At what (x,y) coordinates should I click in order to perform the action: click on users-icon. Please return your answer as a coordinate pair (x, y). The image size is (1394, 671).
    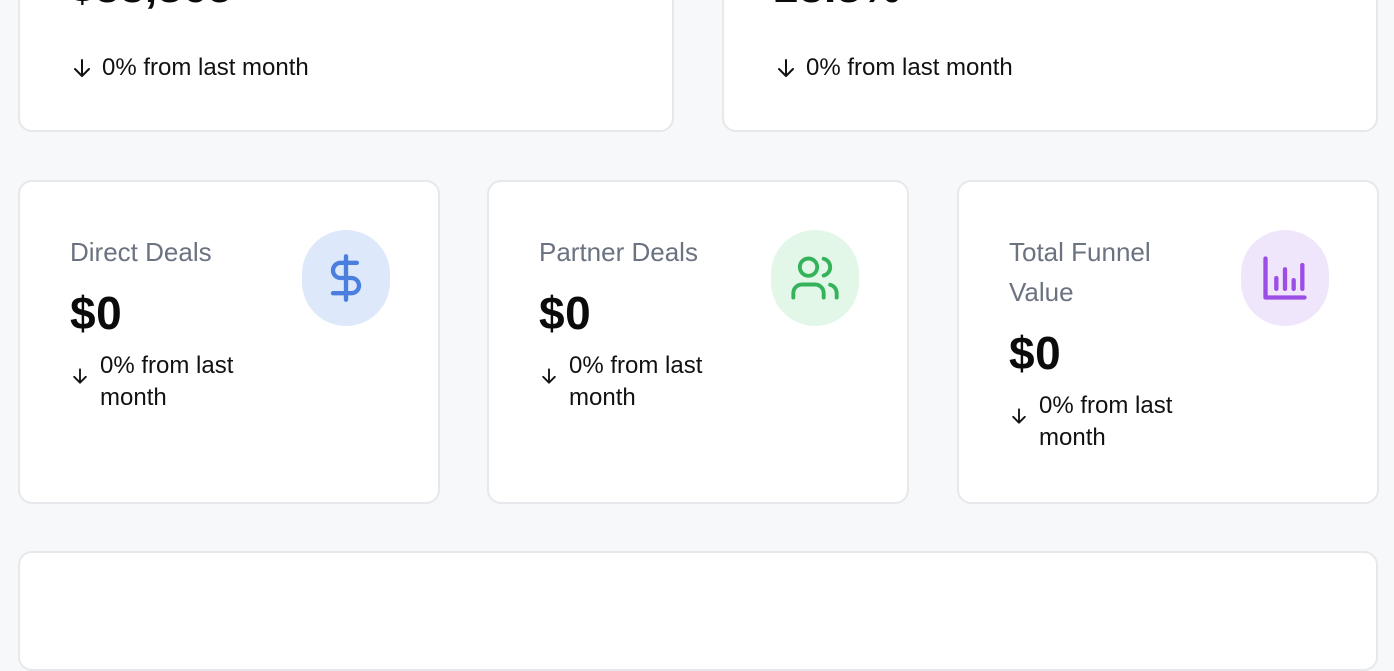
    Looking at the image, I should click on (815, 278).